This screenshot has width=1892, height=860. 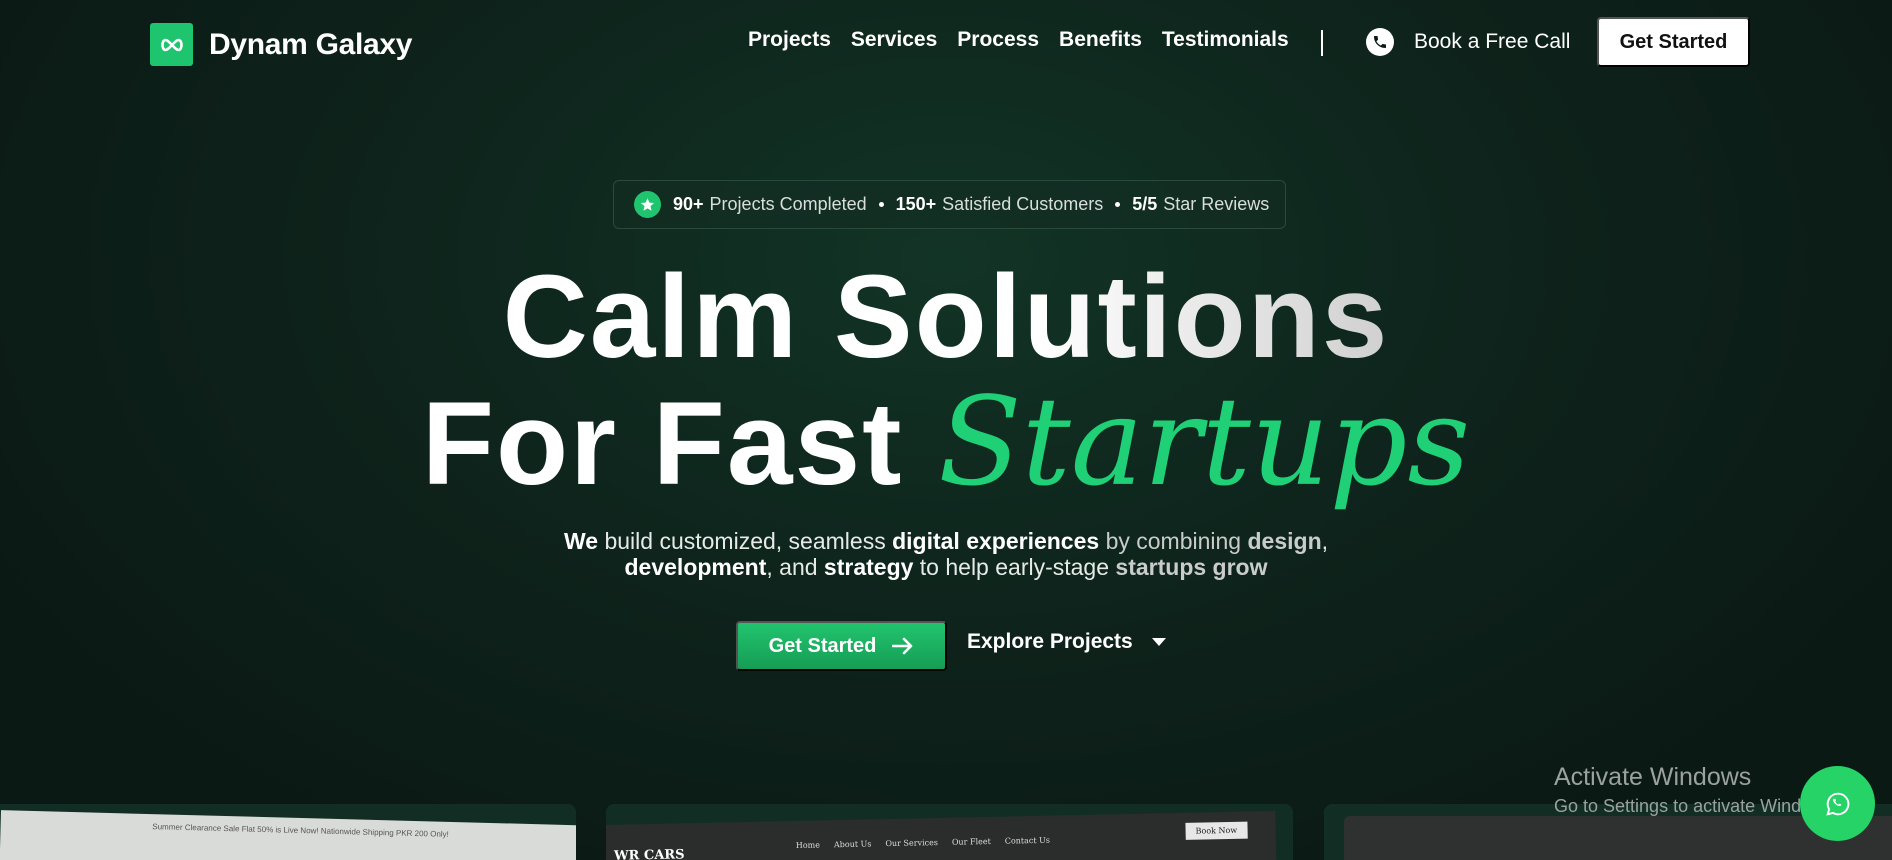 I want to click on preview-nav-item: Our Fleet, so click(x=971, y=841).